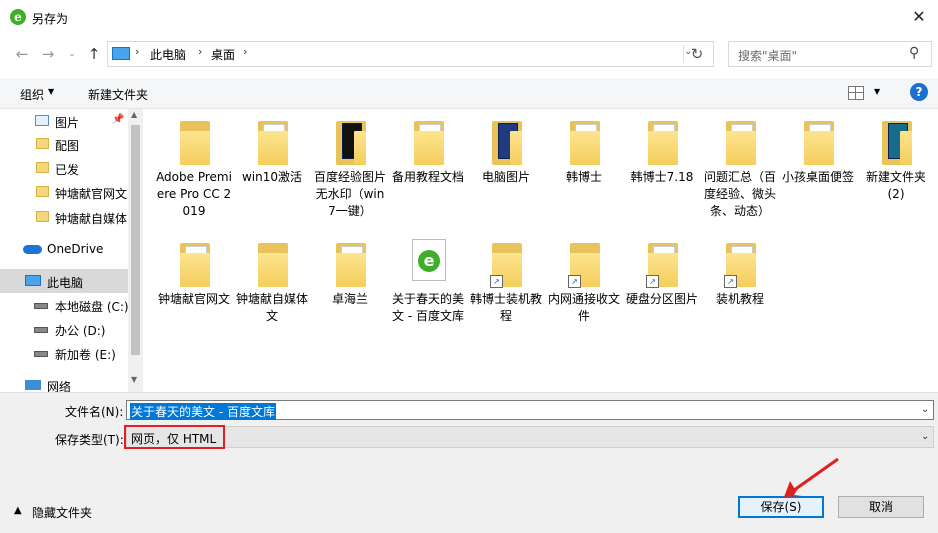 This screenshot has width=938, height=533. What do you see at coordinates (64, 353) in the screenshot?
I see `sidebar-item-drive-e: 新加卷 (E:)` at bounding box center [64, 353].